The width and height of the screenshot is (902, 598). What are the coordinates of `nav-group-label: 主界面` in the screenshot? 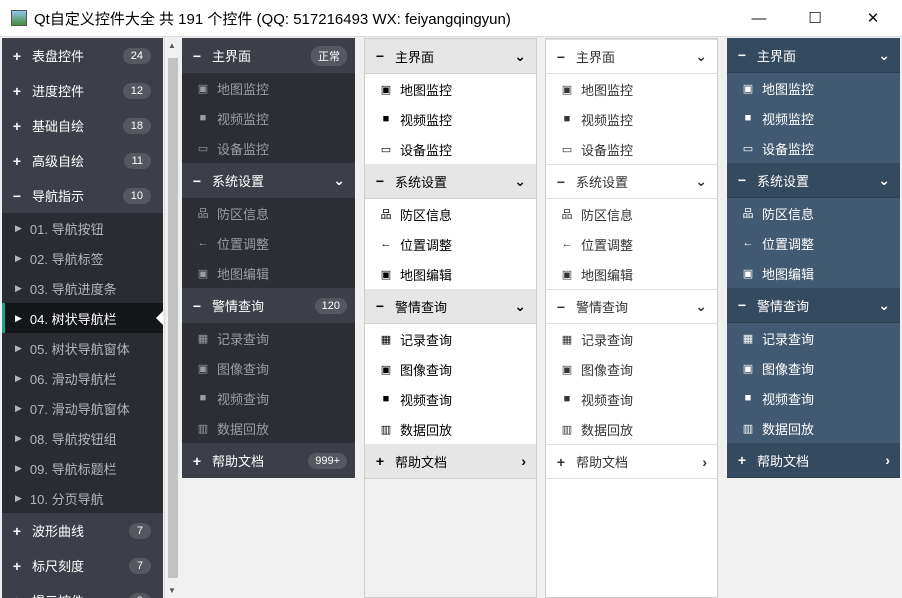 It's located at (596, 57).